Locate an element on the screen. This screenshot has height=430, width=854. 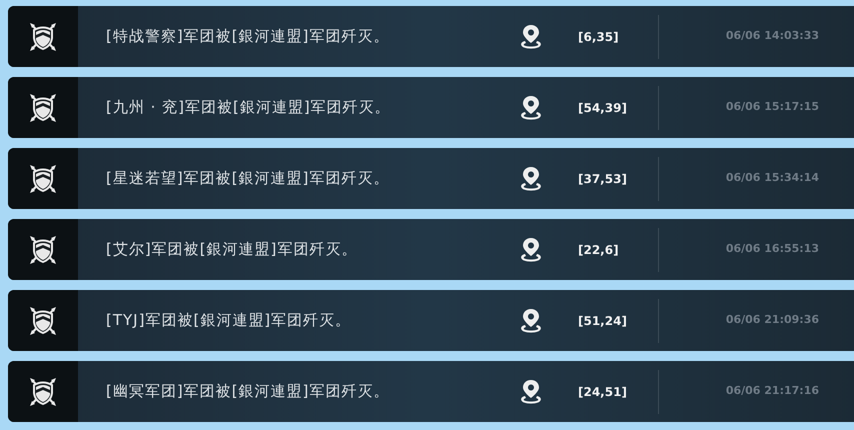
timestamp: 06/06 15:17:15 is located at coordinates (771, 107).